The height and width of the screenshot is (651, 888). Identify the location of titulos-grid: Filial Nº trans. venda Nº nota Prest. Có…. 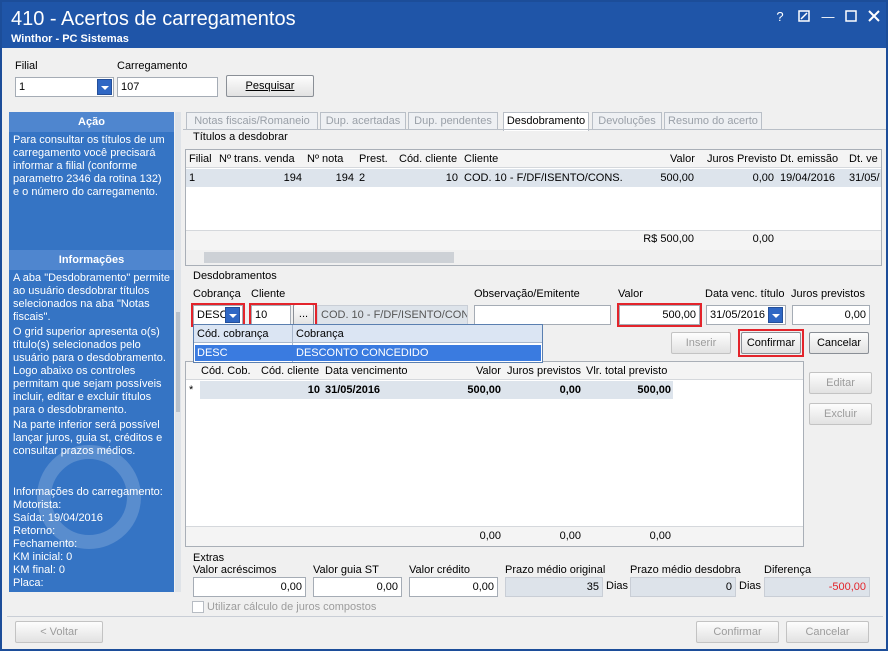
(533, 207).